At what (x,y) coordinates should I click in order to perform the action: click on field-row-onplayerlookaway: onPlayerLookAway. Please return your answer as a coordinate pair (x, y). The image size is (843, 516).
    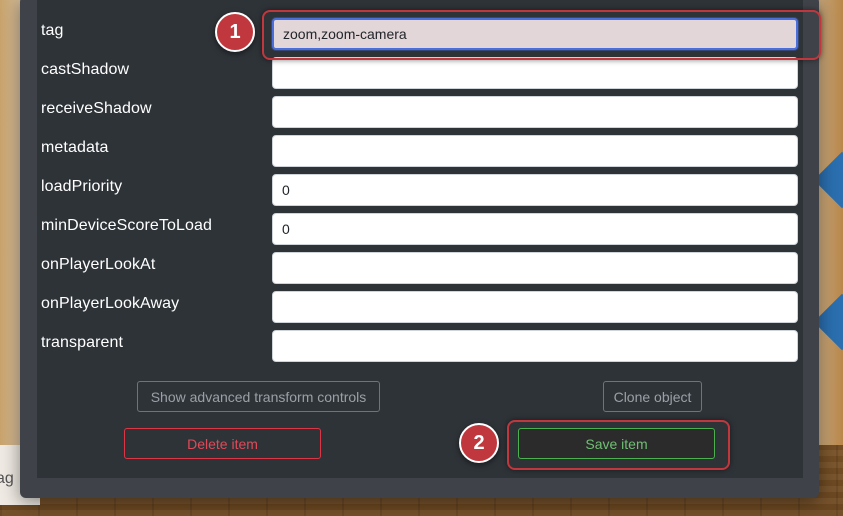
    Looking at the image, I should click on (419, 307).